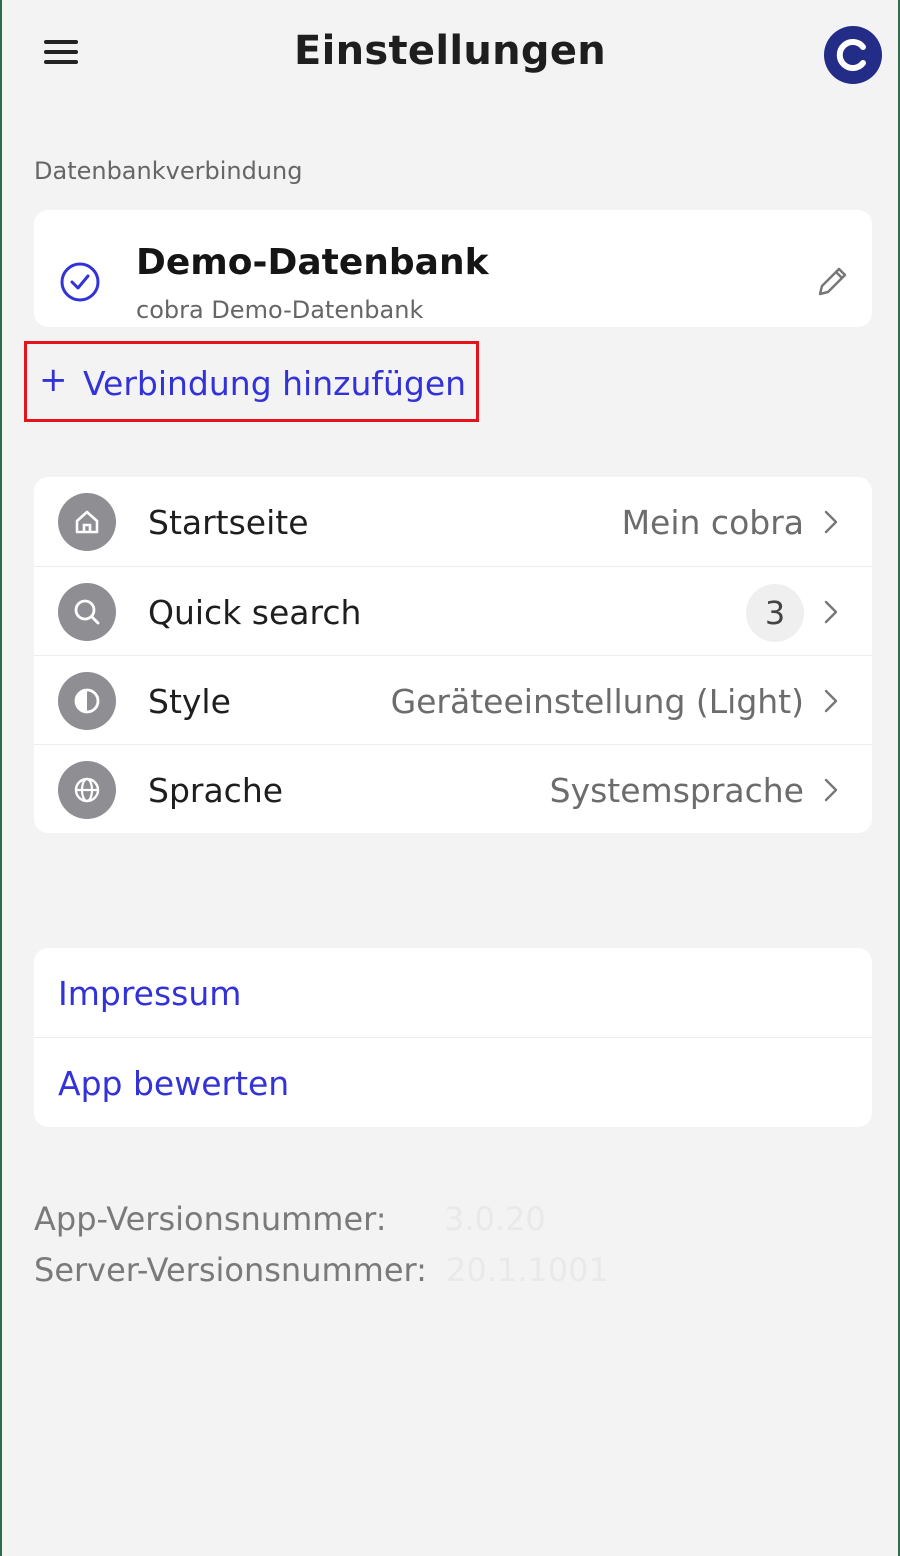  Describe the element at coordinates (53, 380) in the screenshot. I see `plus-icon: +` at that location.